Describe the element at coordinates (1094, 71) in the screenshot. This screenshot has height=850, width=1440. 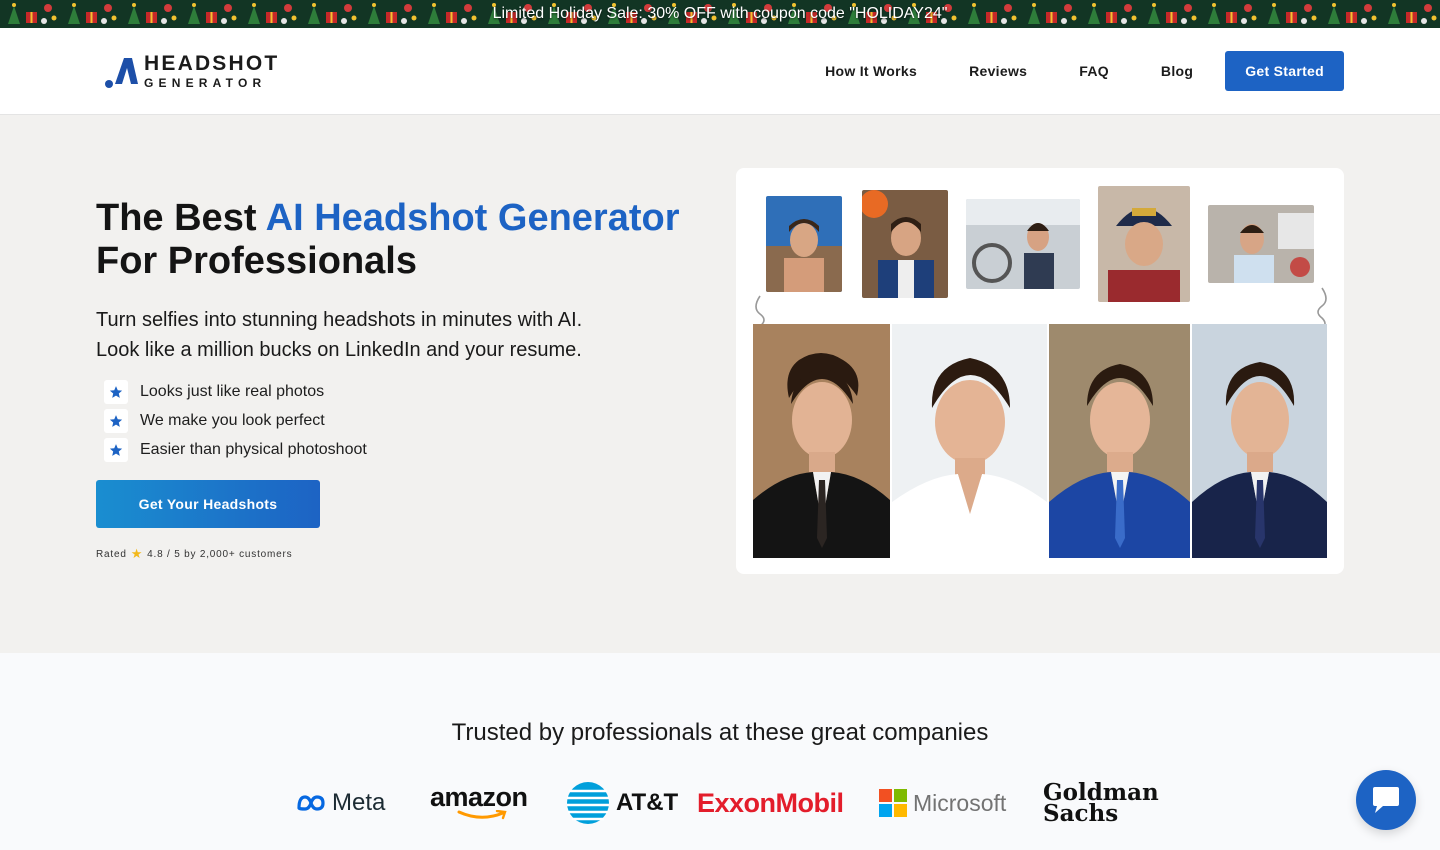
I see `nav-faq: FAQ` at that location.